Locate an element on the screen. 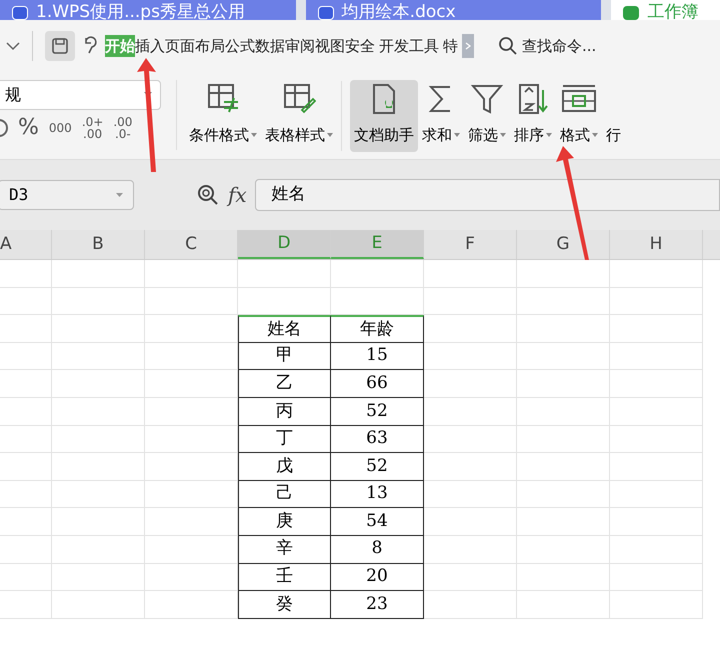  menu-tab: 页面布局 is located at coordinates (195, 46).